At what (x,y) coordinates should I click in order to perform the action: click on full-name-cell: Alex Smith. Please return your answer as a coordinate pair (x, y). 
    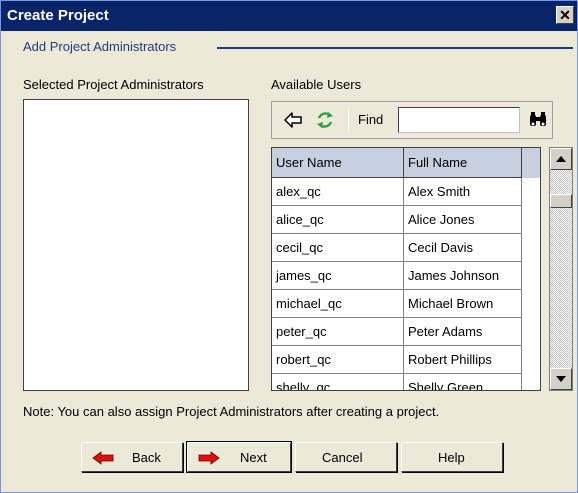
    Looking at the image, I should click on (463, 192).